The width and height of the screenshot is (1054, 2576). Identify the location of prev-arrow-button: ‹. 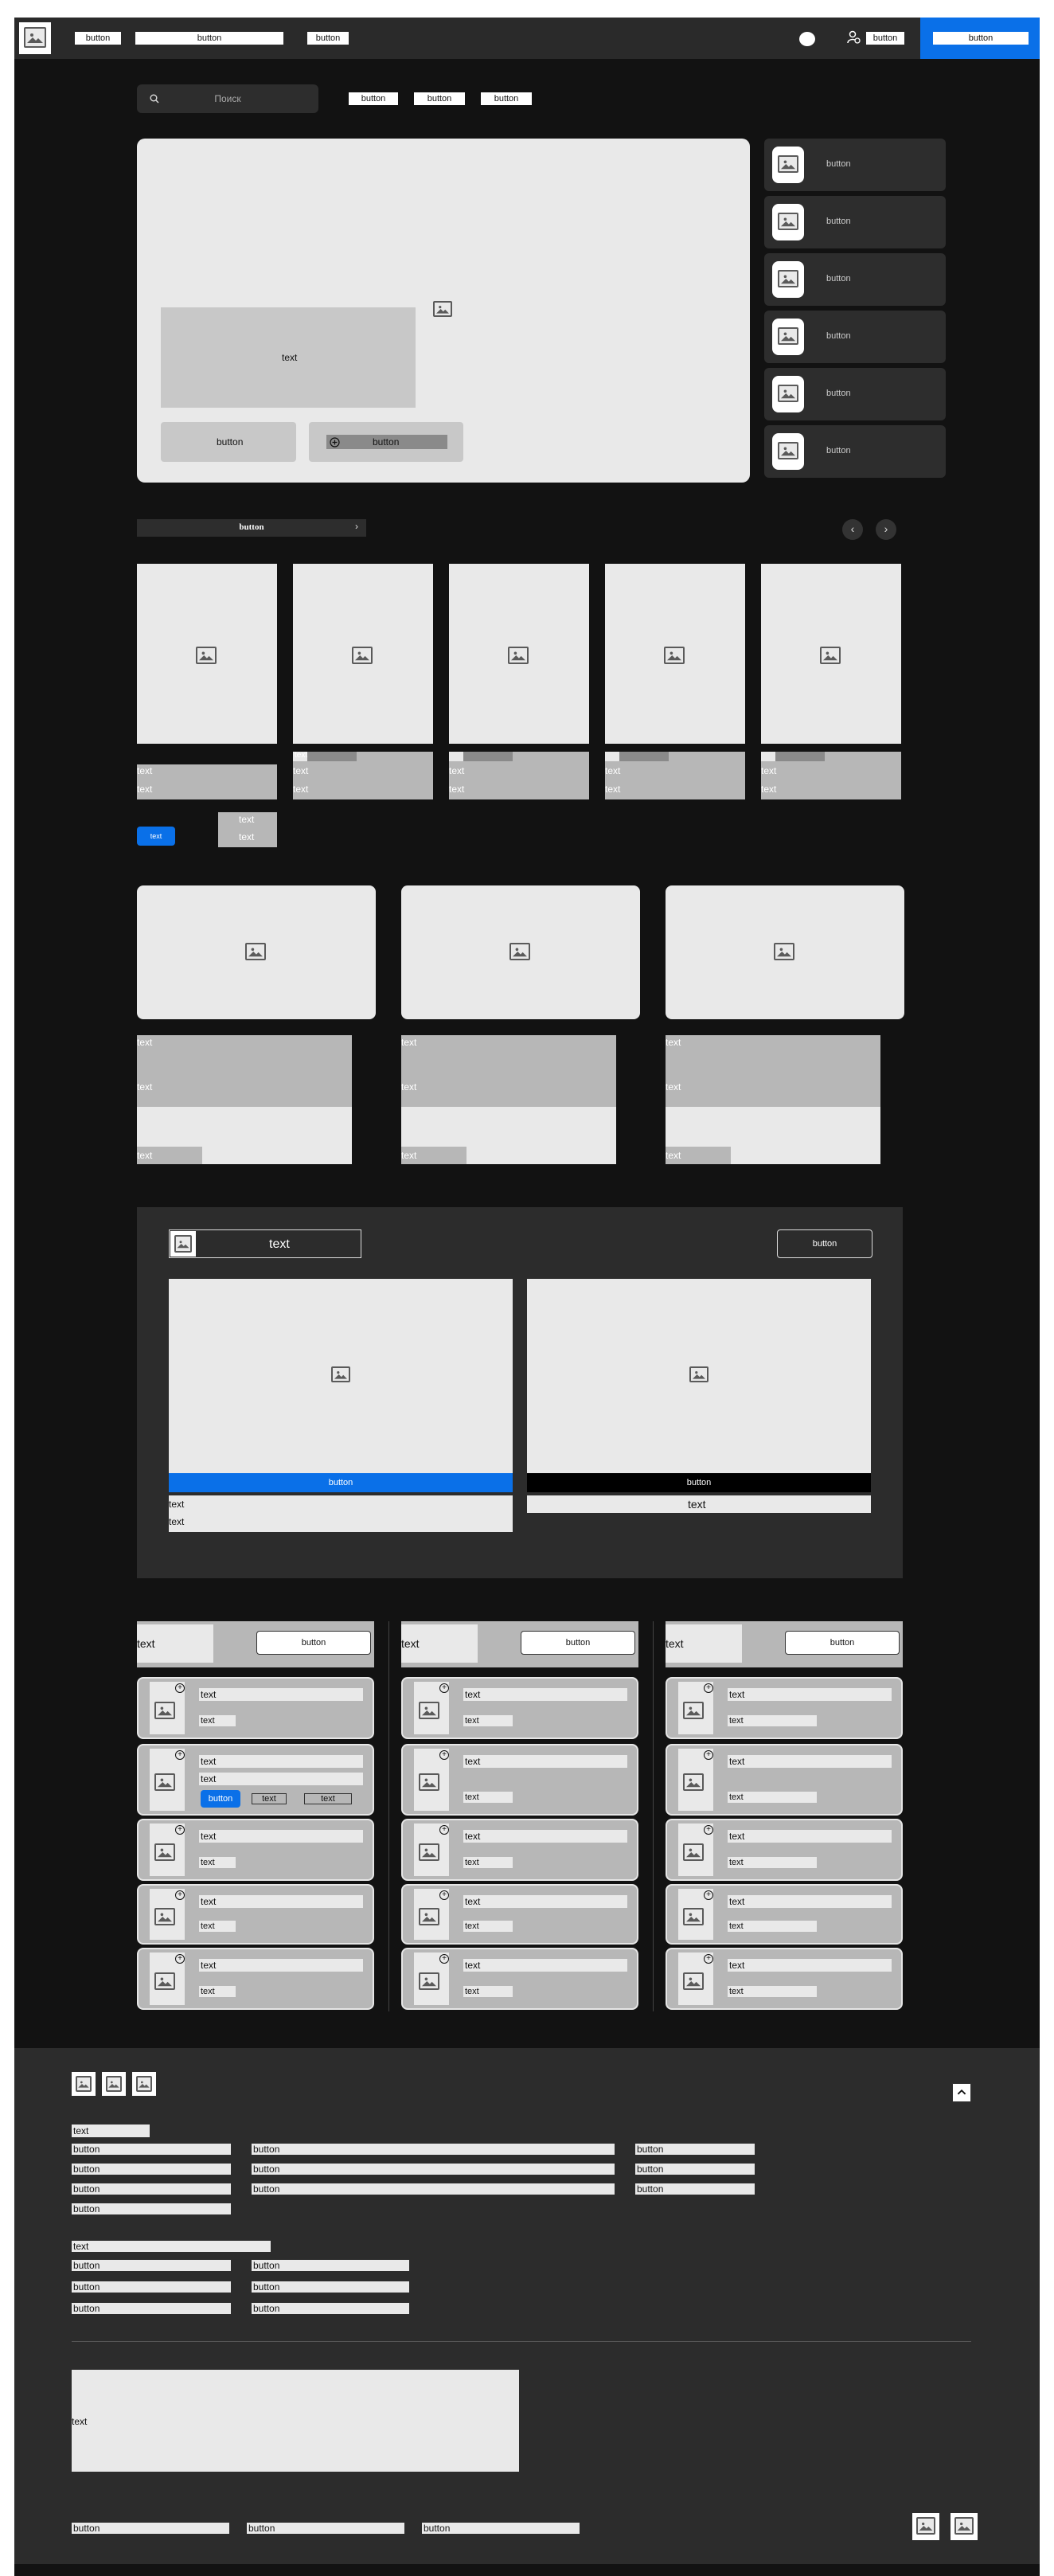
(852, 529).